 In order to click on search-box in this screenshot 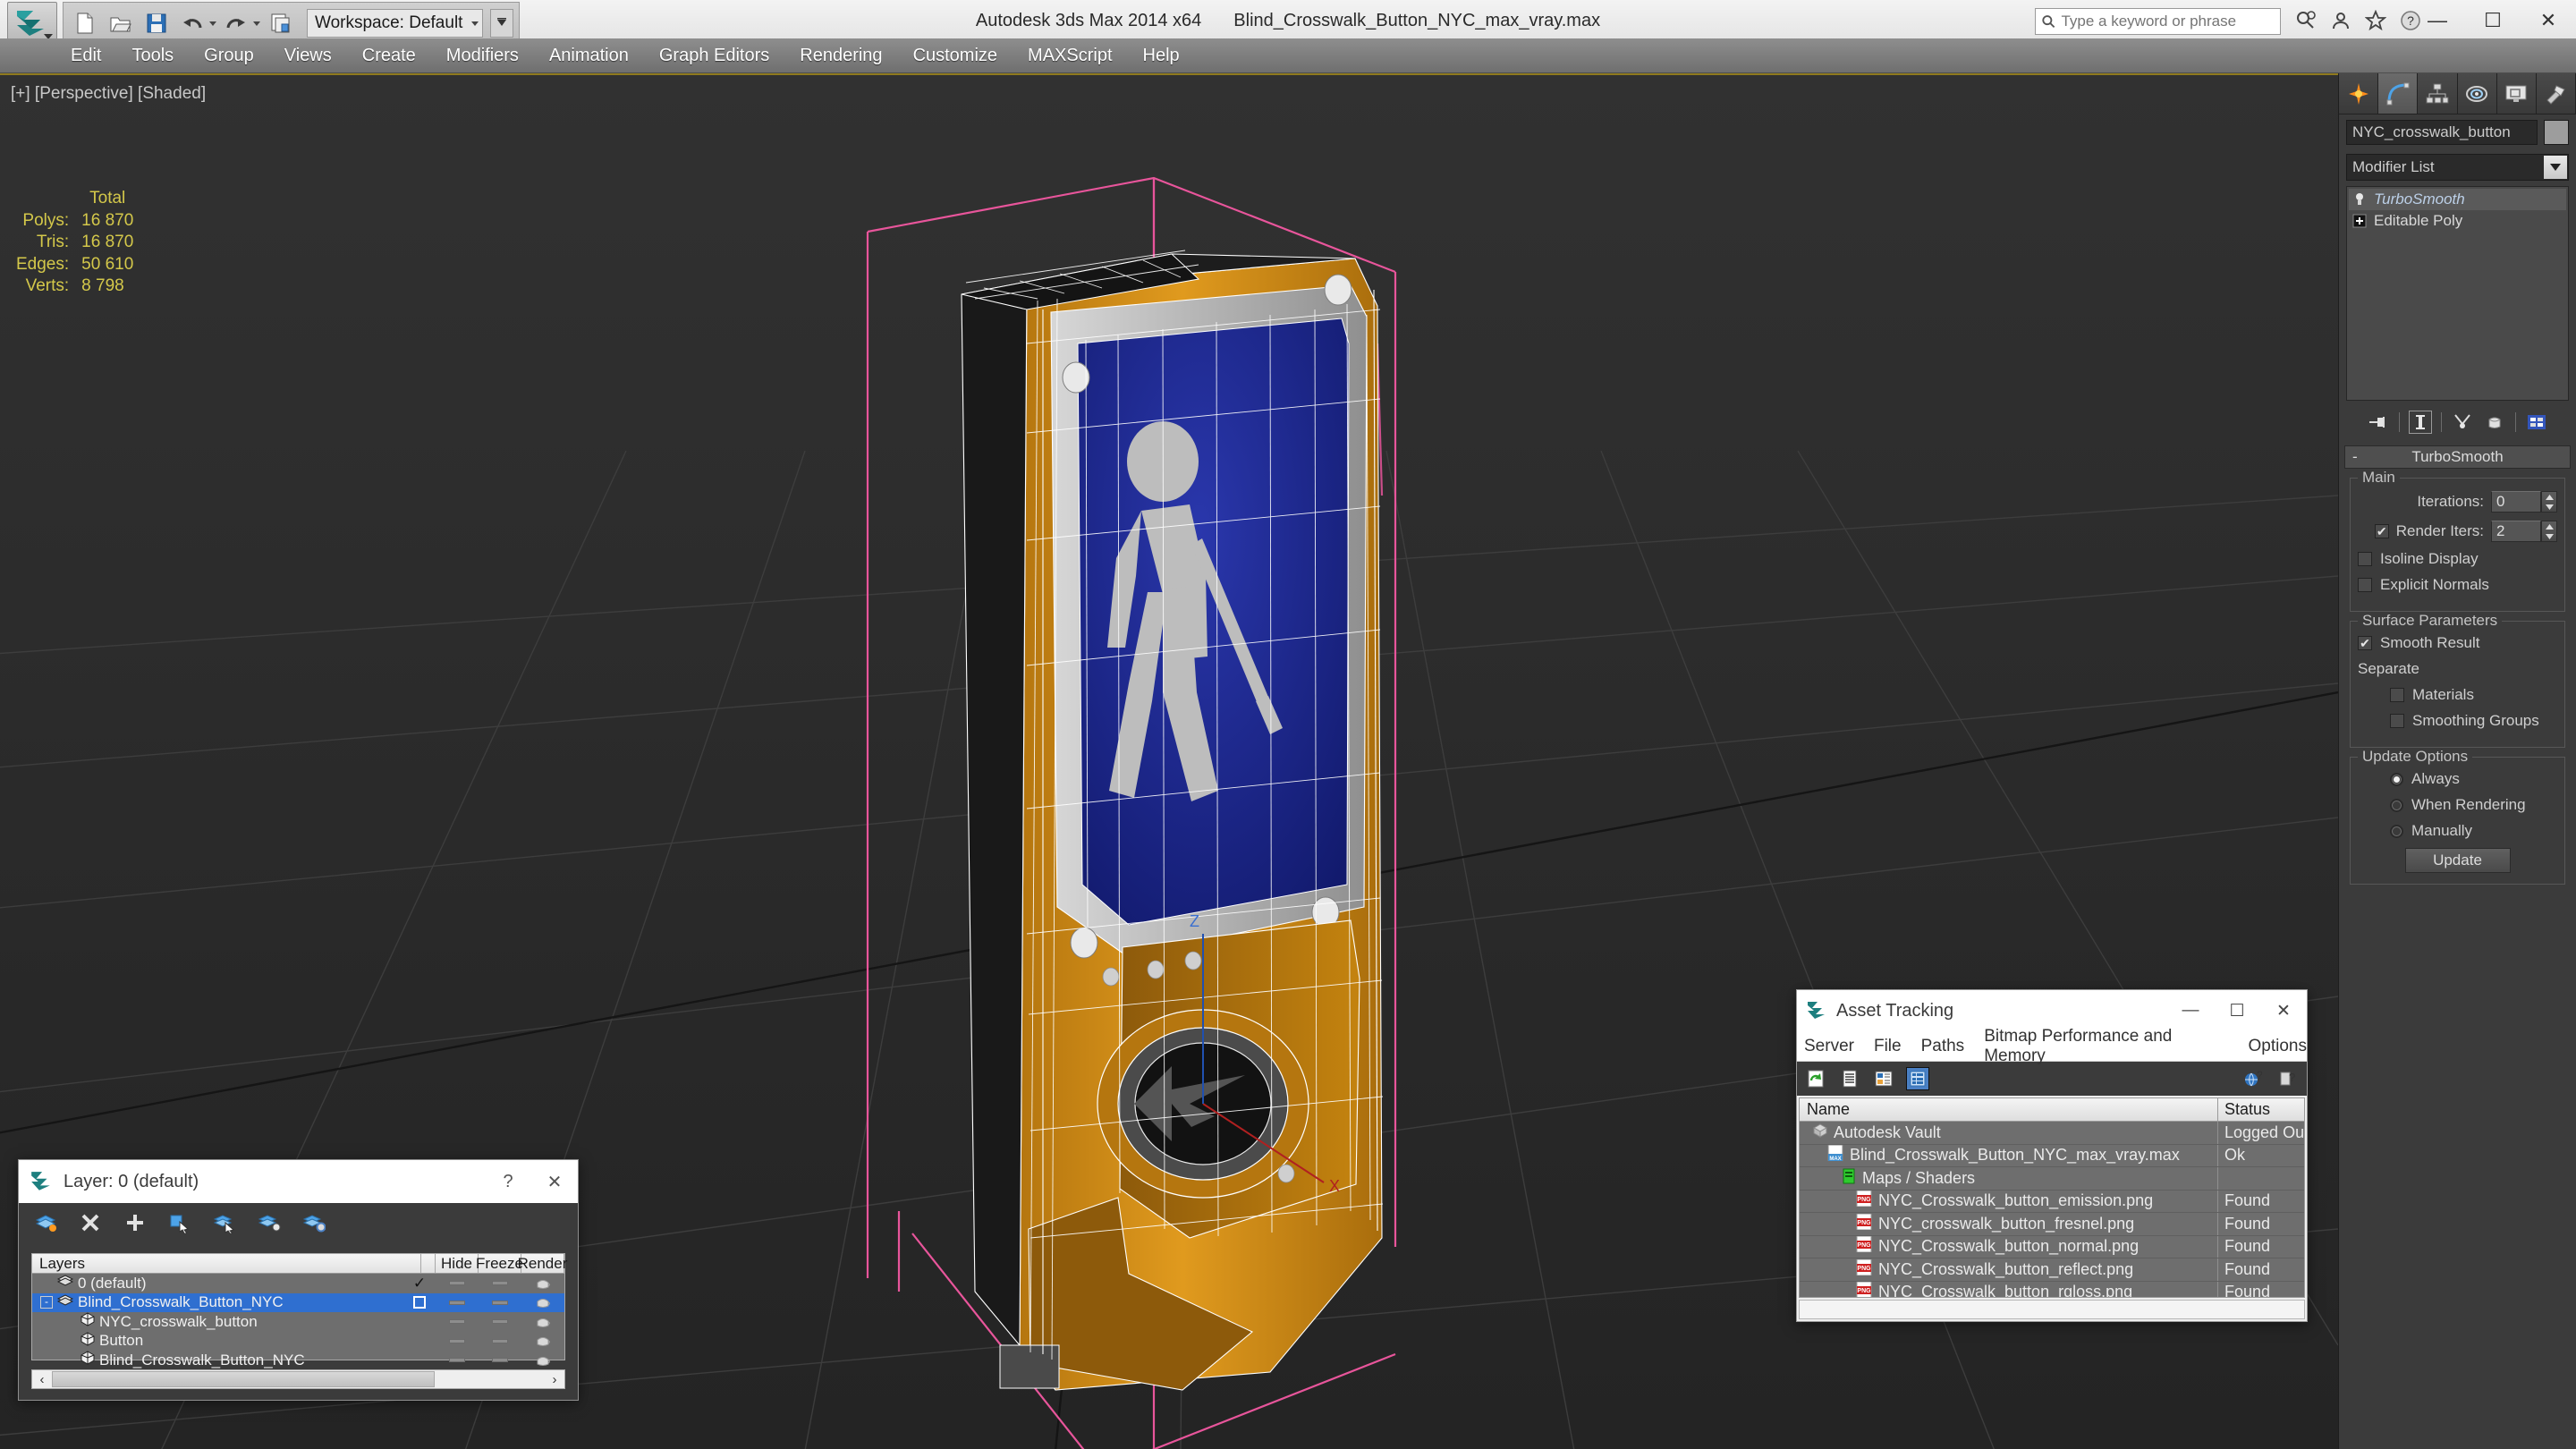, I will do `click(2158, 21)`.